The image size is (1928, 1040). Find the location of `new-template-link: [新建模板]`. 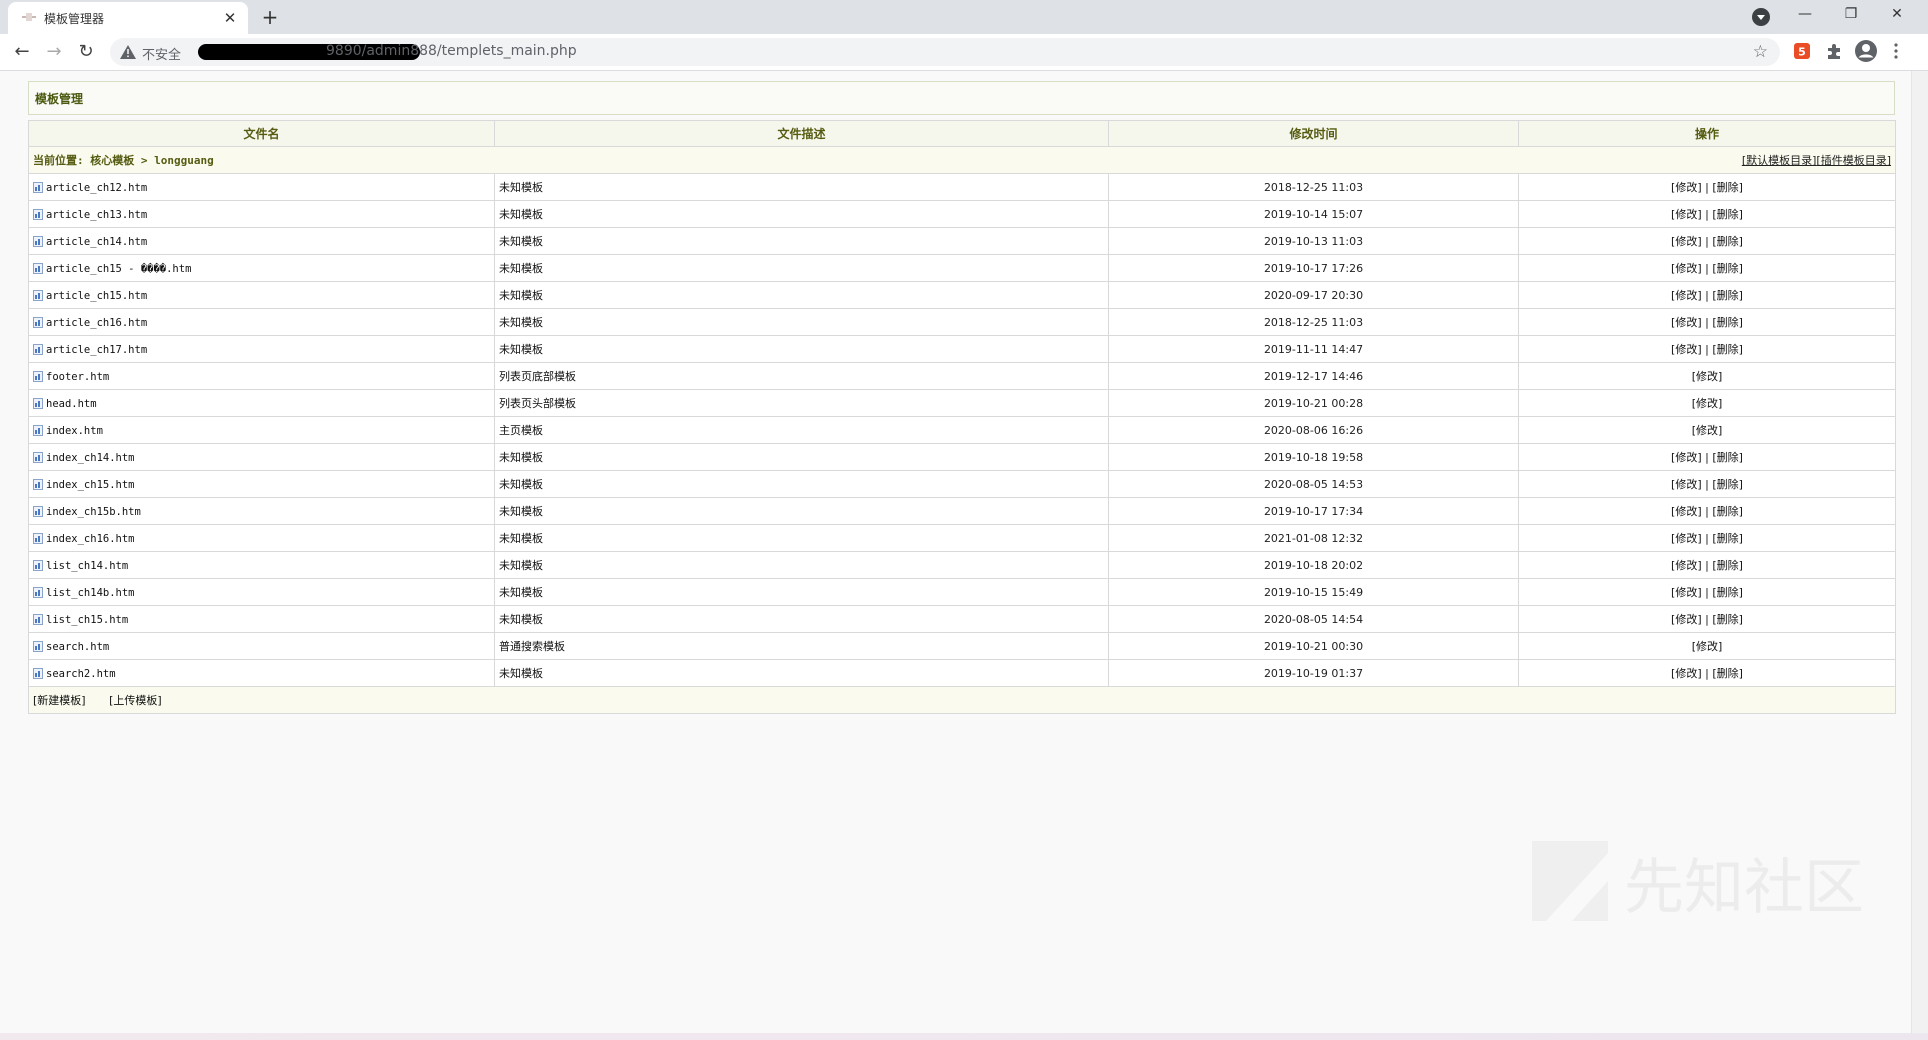

new-template-link: [新建模板] is located at coordinates (59, 700).